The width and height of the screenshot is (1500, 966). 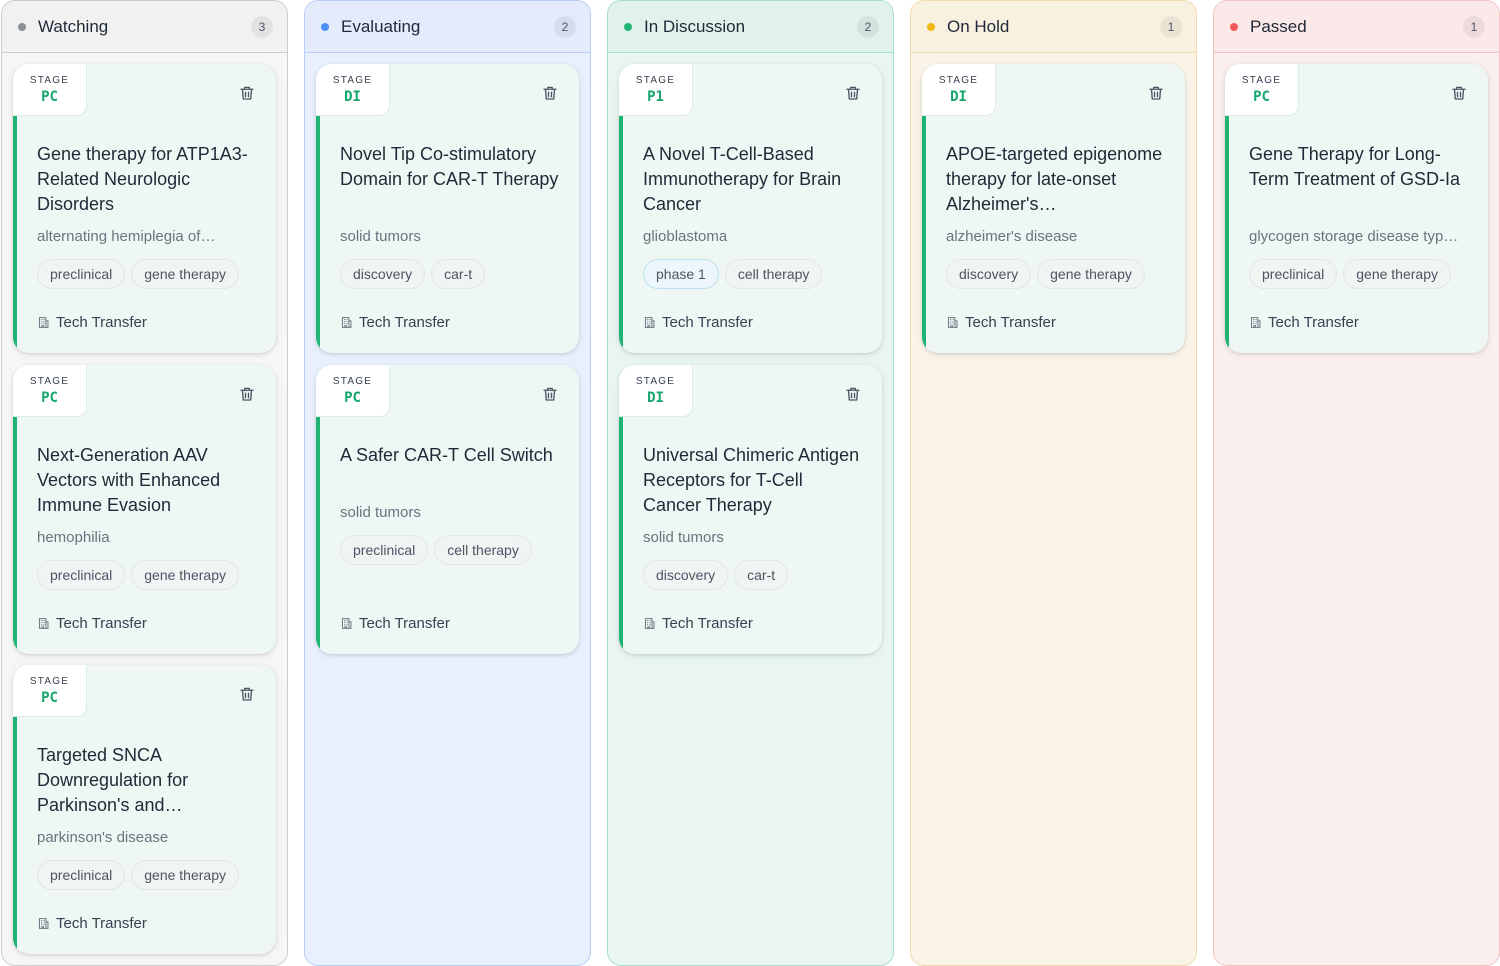 I want to click on column-header: On Hold 1, so click(x=1053, y=27).